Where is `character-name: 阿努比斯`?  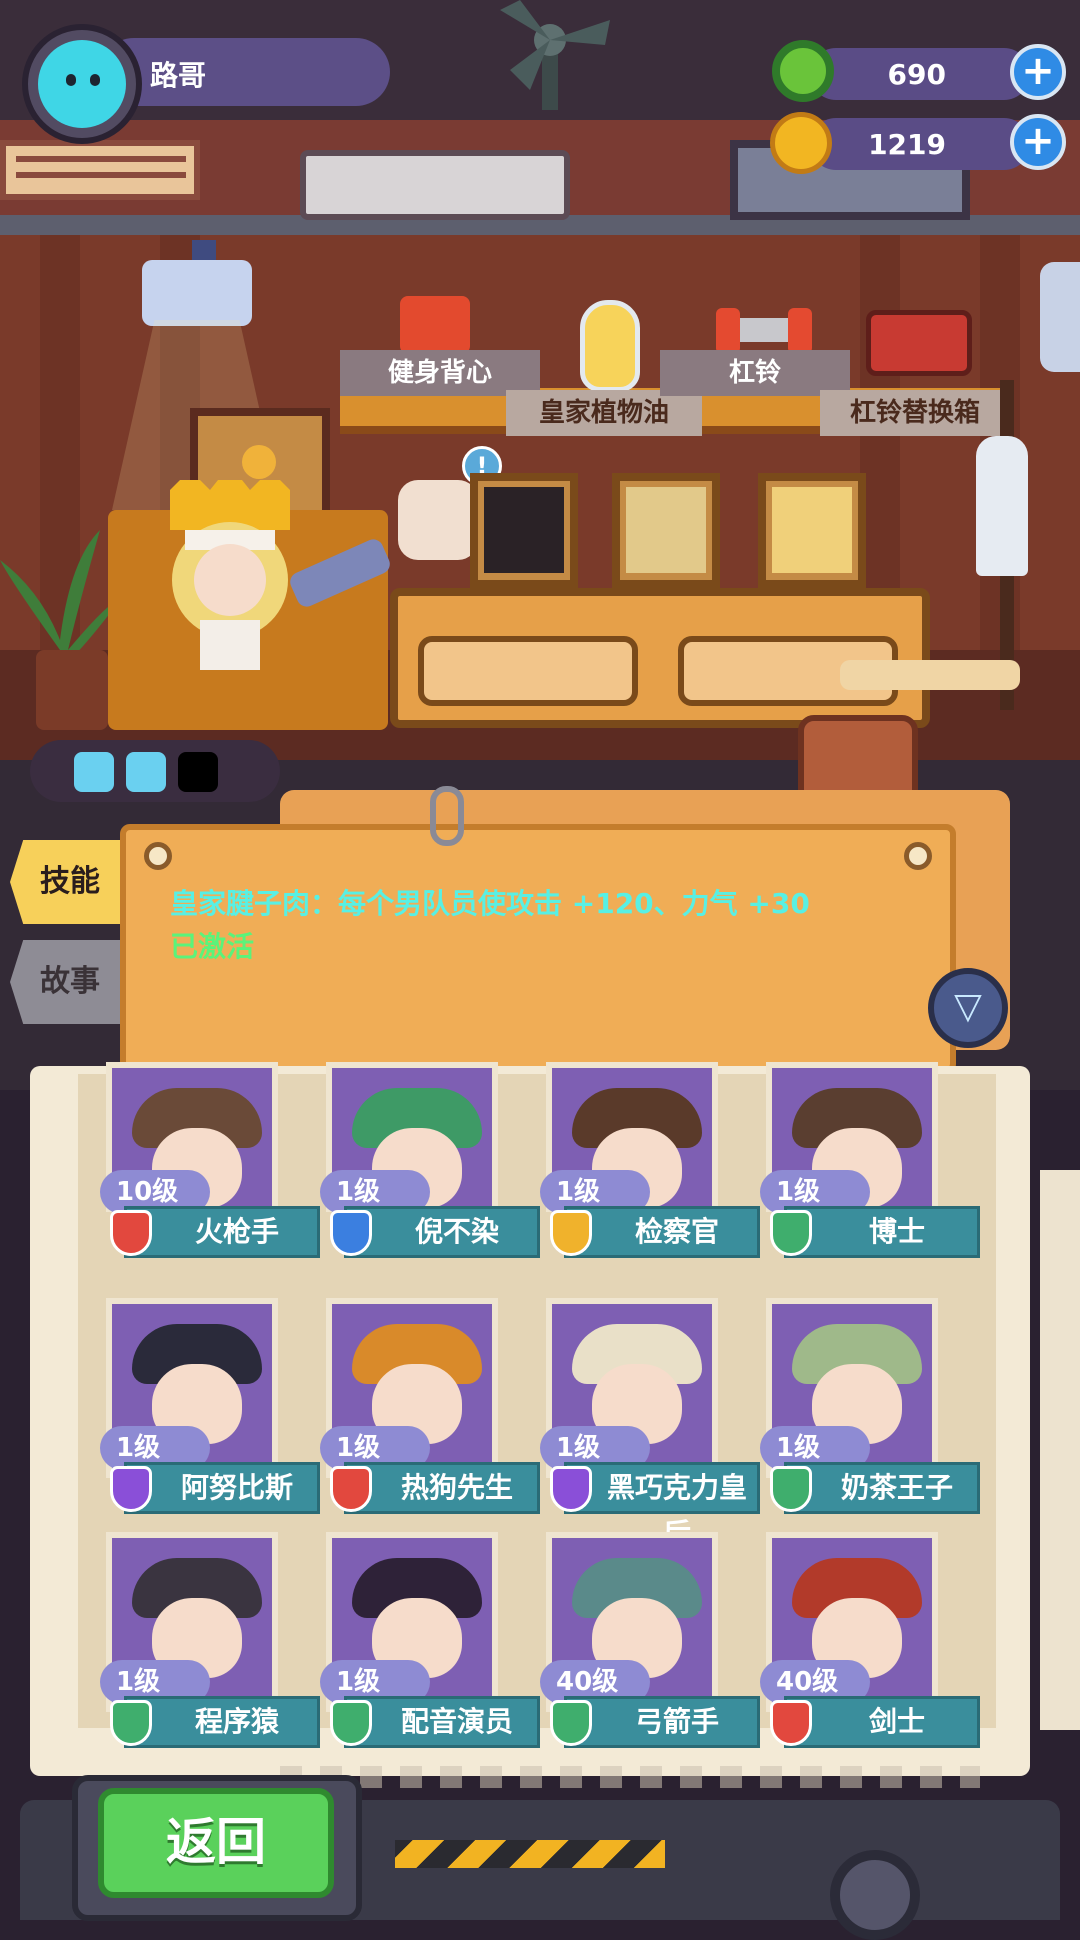
character-name: 阿努比斯 is located at coordinates (222, 1488).